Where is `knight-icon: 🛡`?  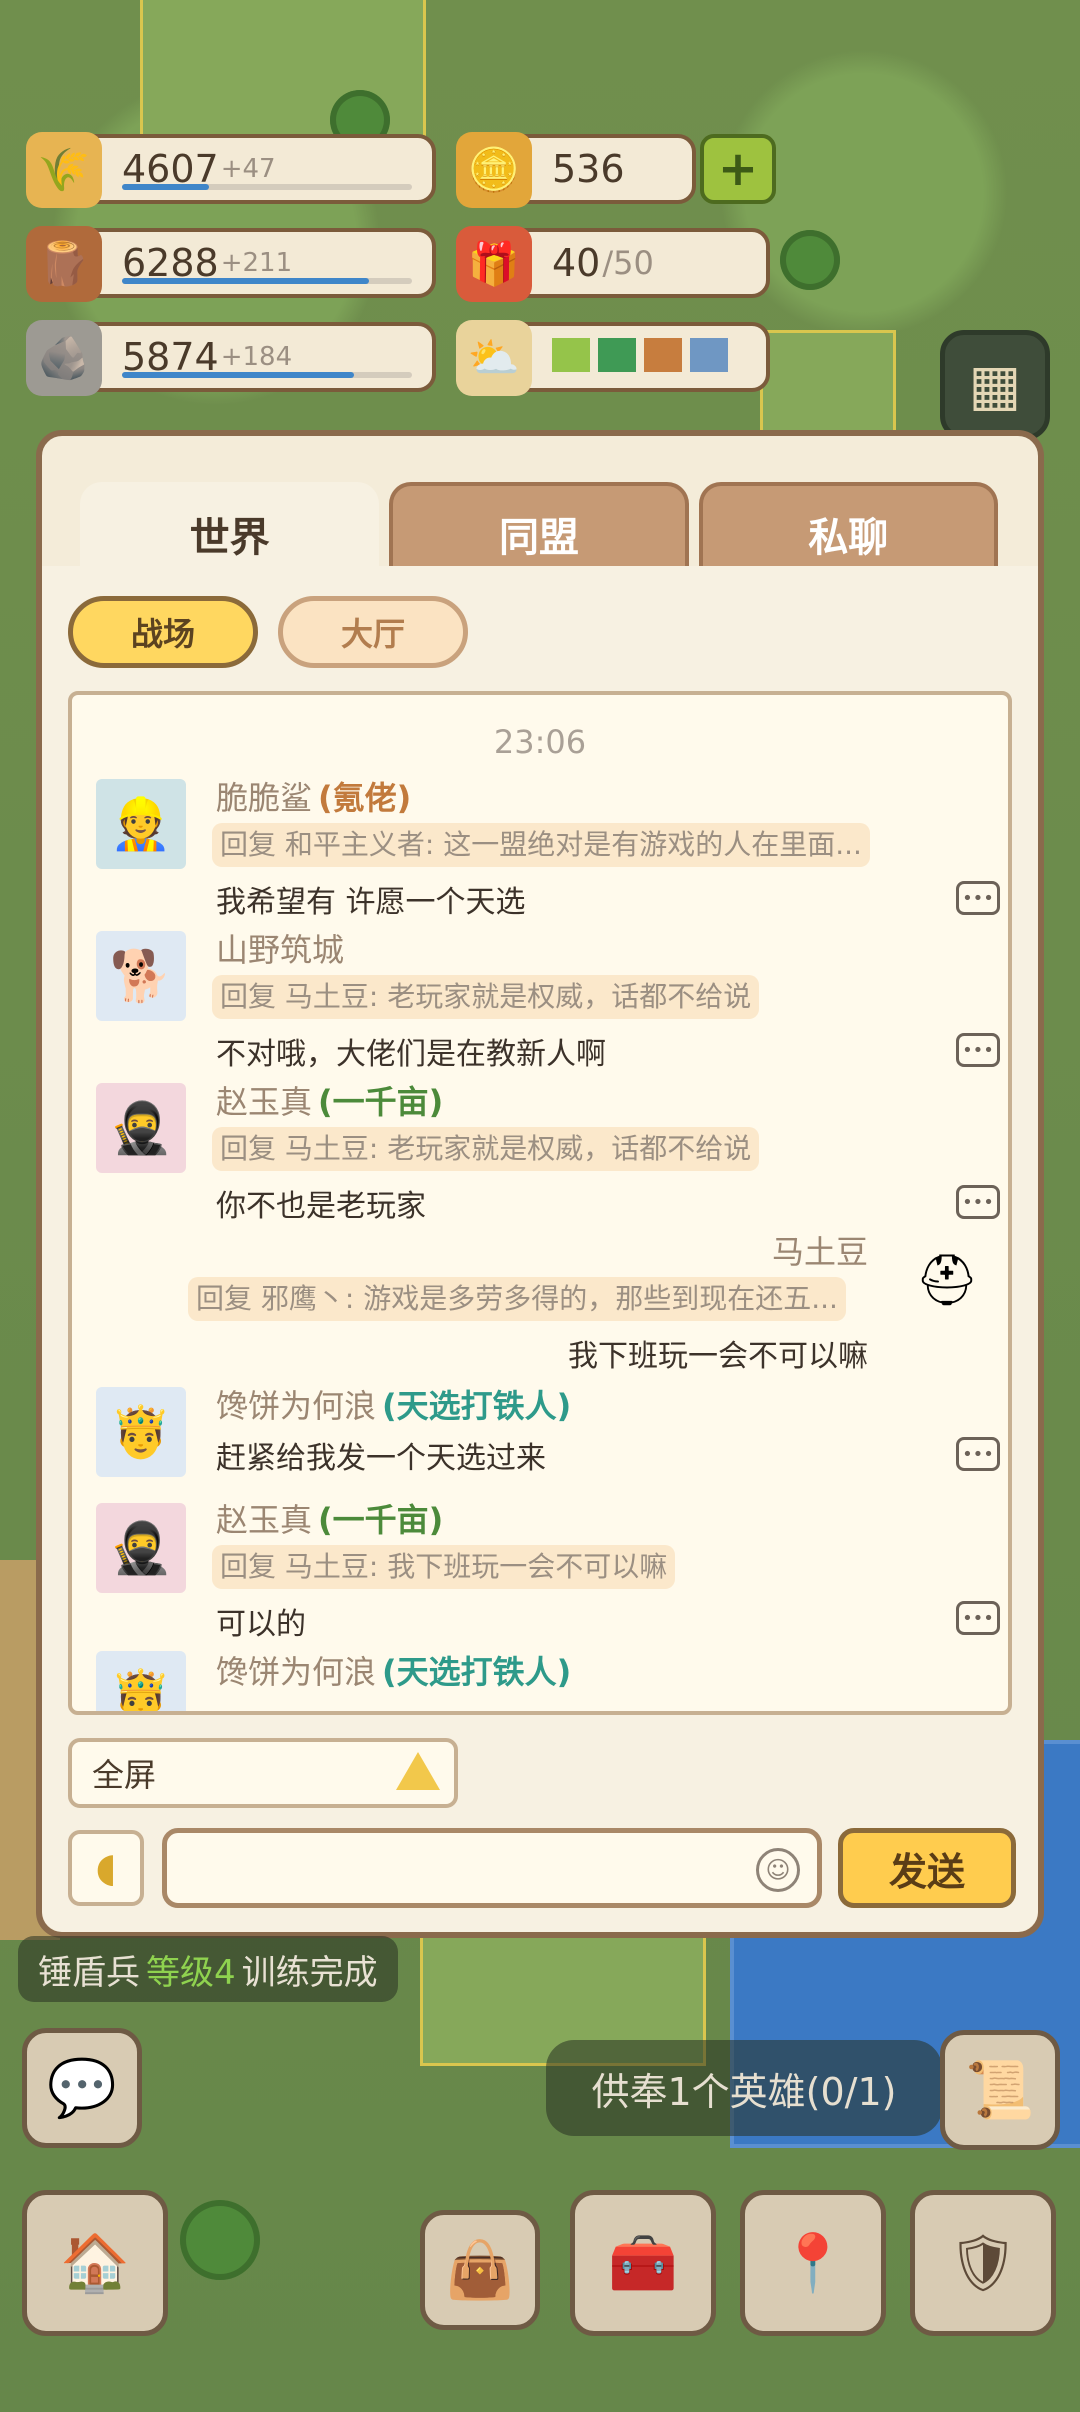 knight-icon: 🛡 is located at coordinates (983, 2263).